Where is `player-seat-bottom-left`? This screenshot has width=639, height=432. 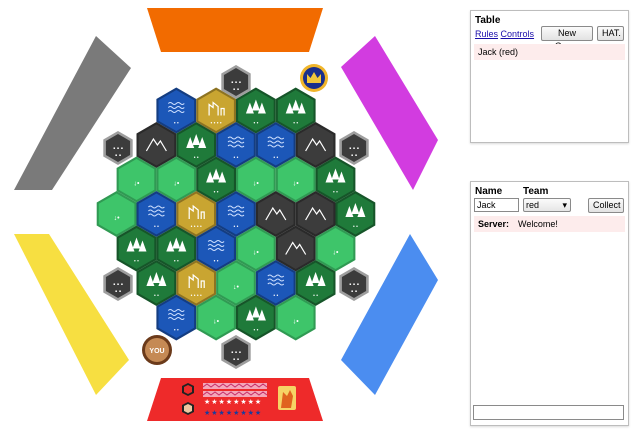 player-seat-bottom-left is located at coordinates (71, 314).